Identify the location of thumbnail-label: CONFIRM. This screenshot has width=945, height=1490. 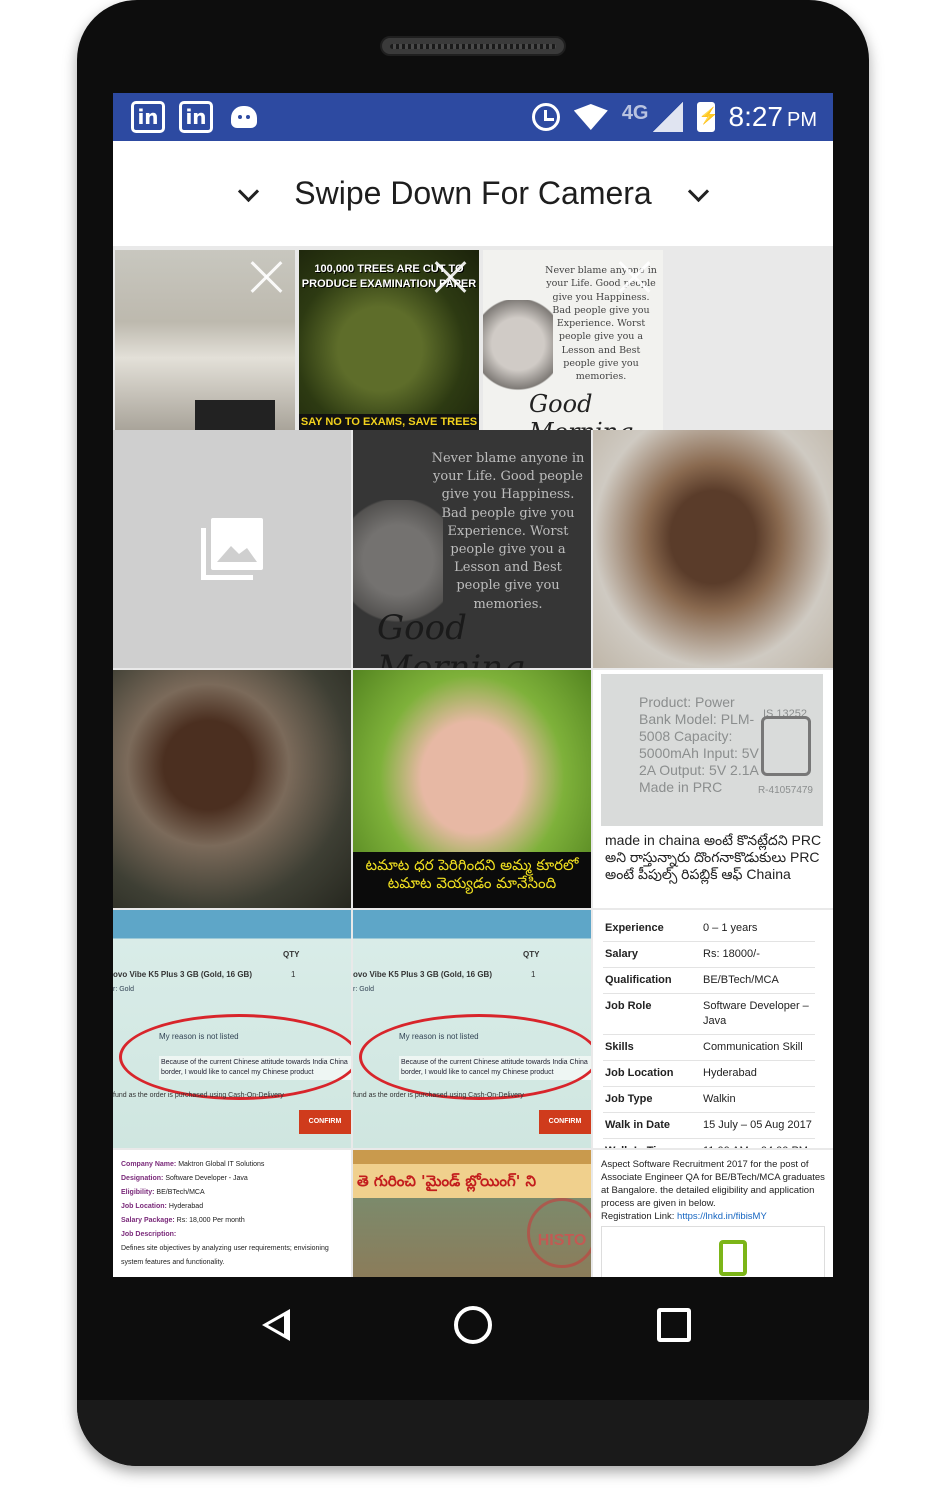
(565, 1122).